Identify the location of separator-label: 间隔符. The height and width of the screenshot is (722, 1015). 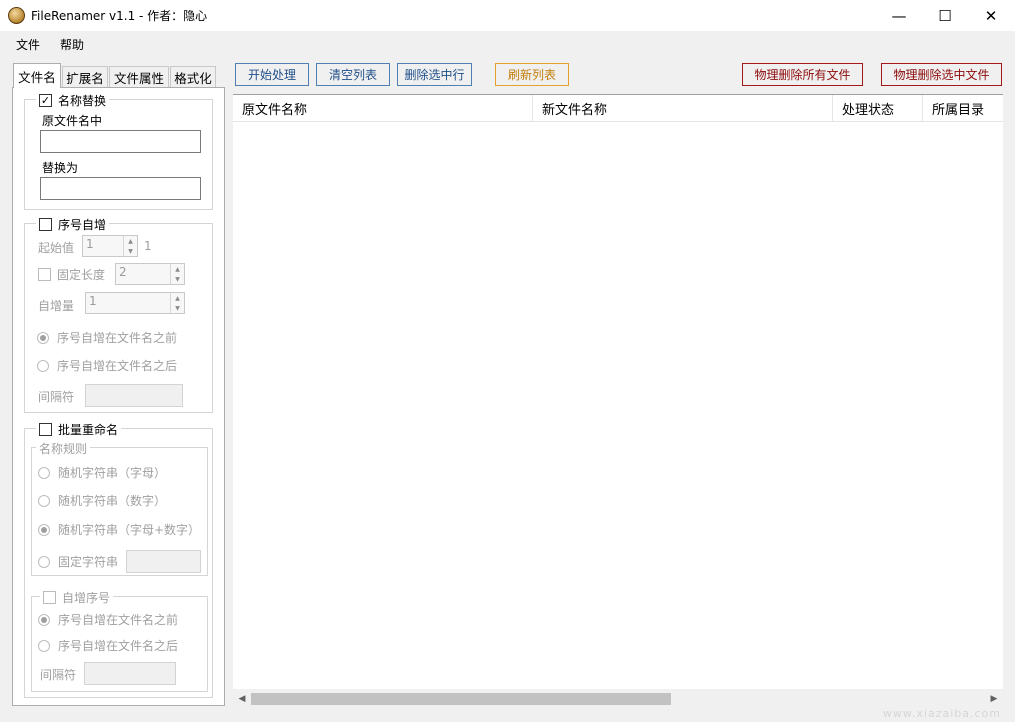
(56, 397).